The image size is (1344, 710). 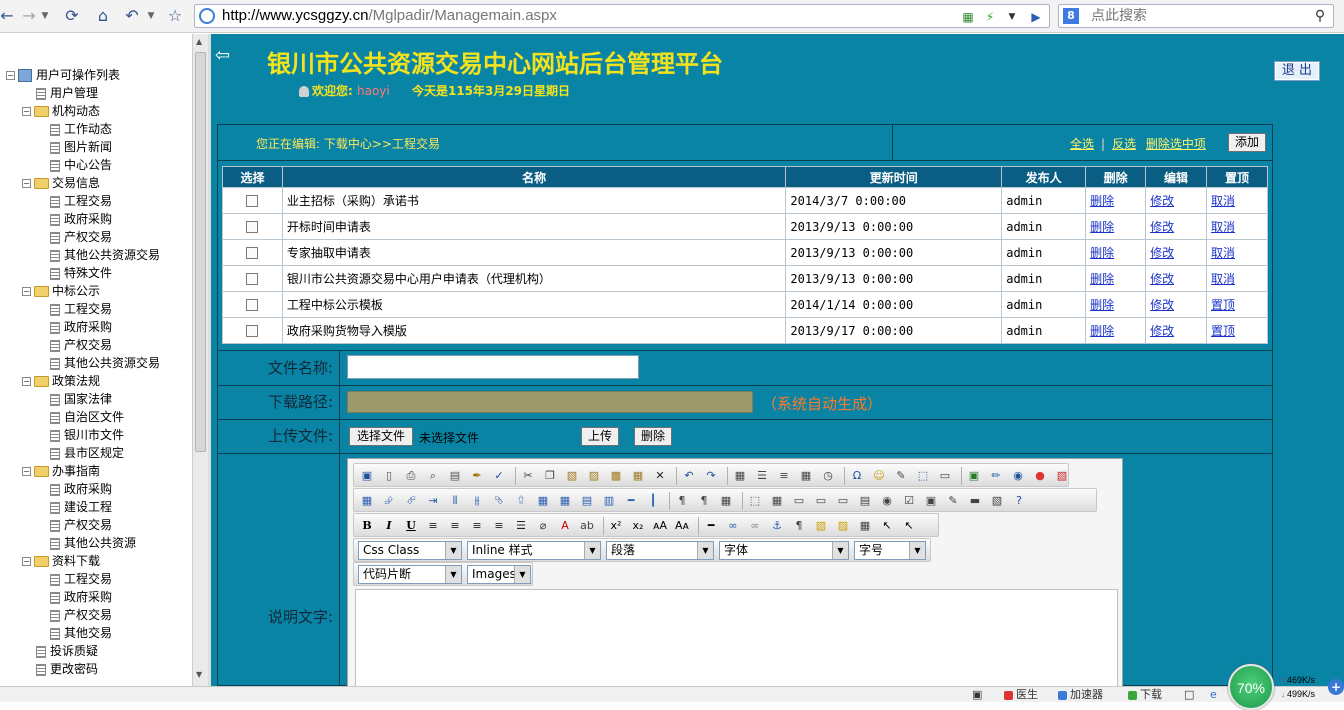 I want to click on tree-folder: − 办事指南, so click(x=83, y=471).